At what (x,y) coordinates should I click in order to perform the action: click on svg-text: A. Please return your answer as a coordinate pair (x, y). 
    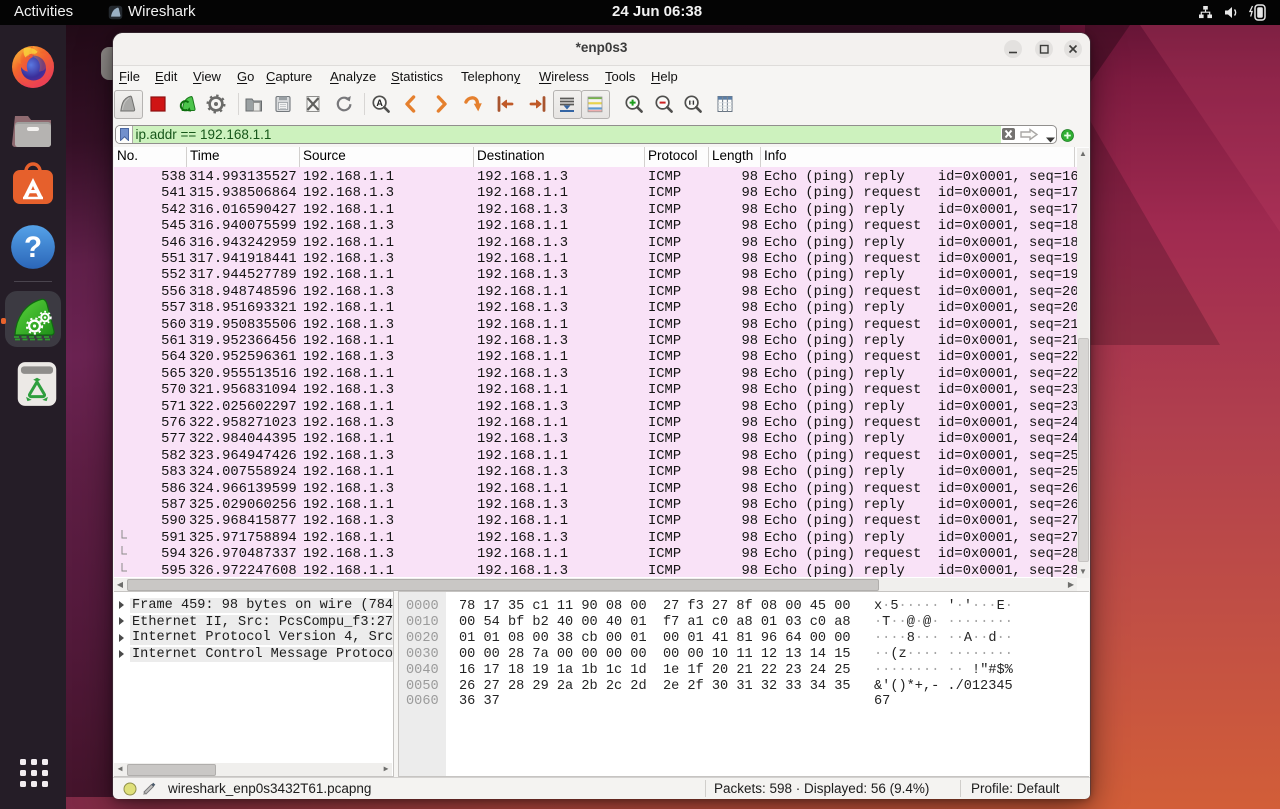
    Looking at the image, I should click on (379, 103).